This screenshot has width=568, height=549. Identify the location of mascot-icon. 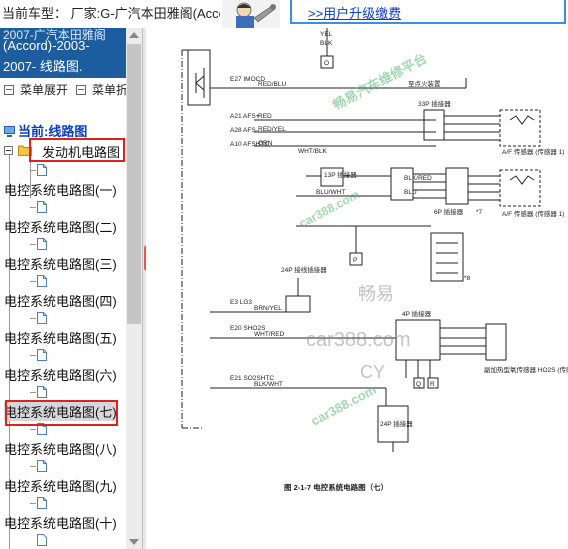
(251, 14).